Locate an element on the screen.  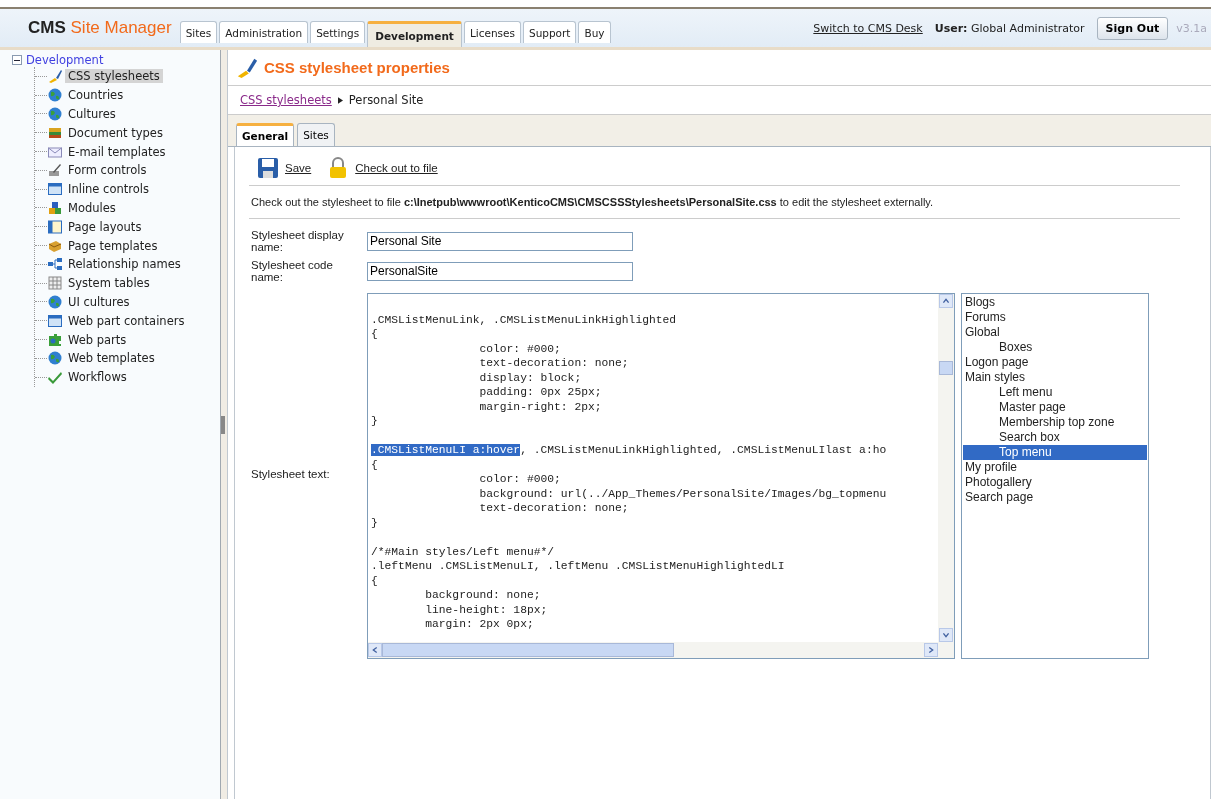
arrow-icon is located at coordinates (340, 100).